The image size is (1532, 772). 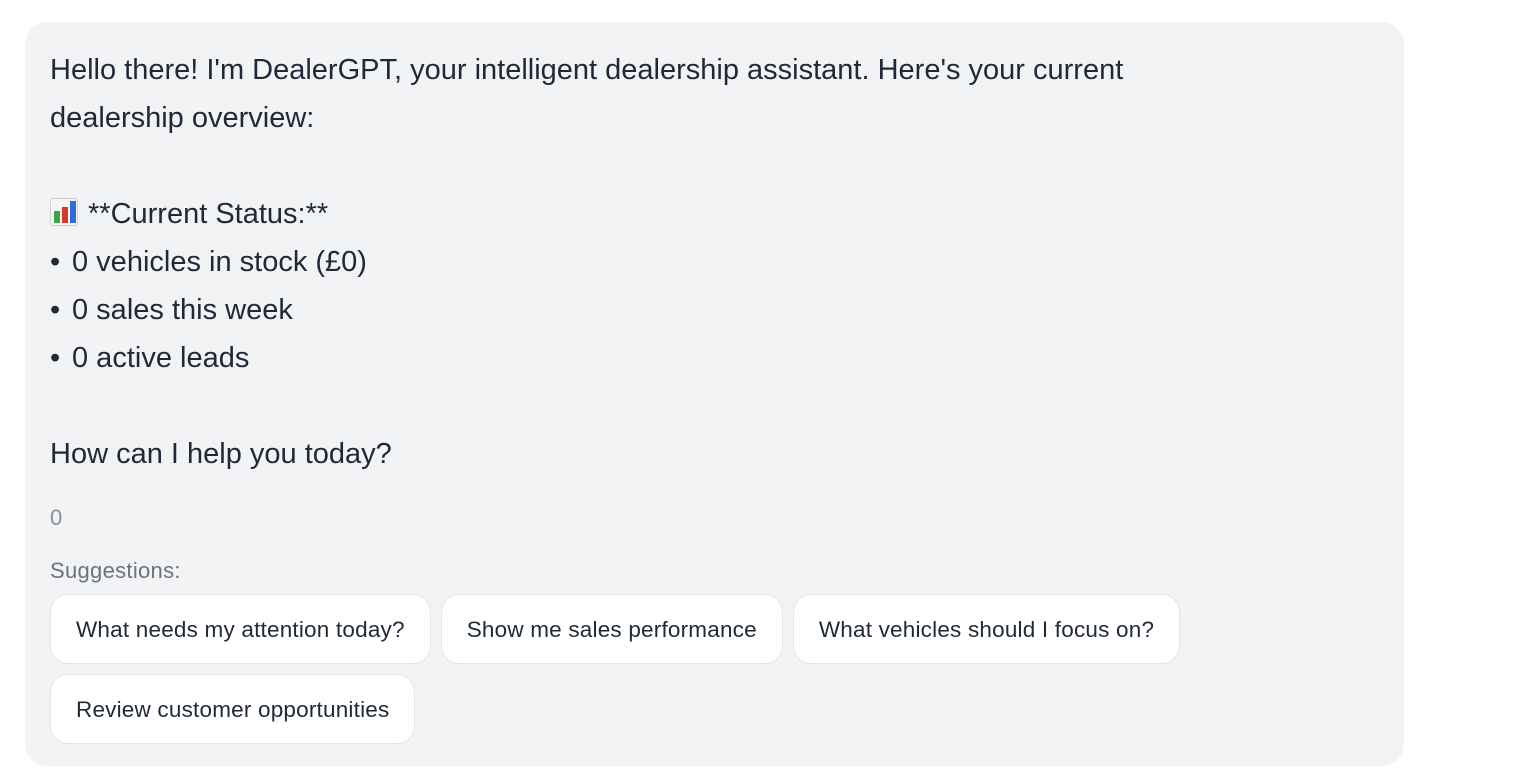 What do you see at coordinates (115, 570) in the screenshot?
I see `suggestions-label: Suggestions:` at bounding box center [115, 570].